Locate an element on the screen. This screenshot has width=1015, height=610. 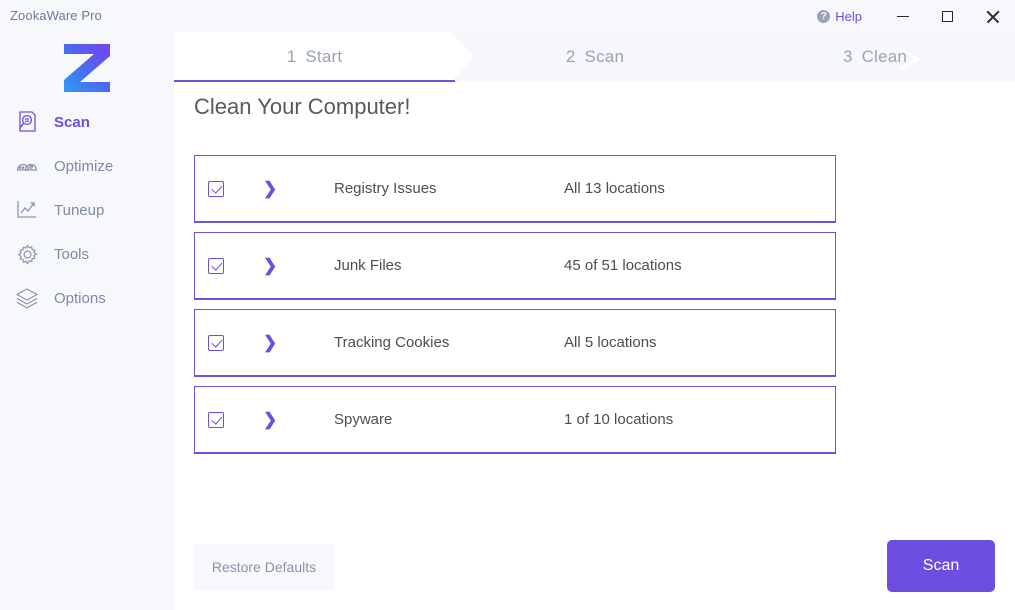
row-locations: All 13 locations is located at coordinates (614, 188).